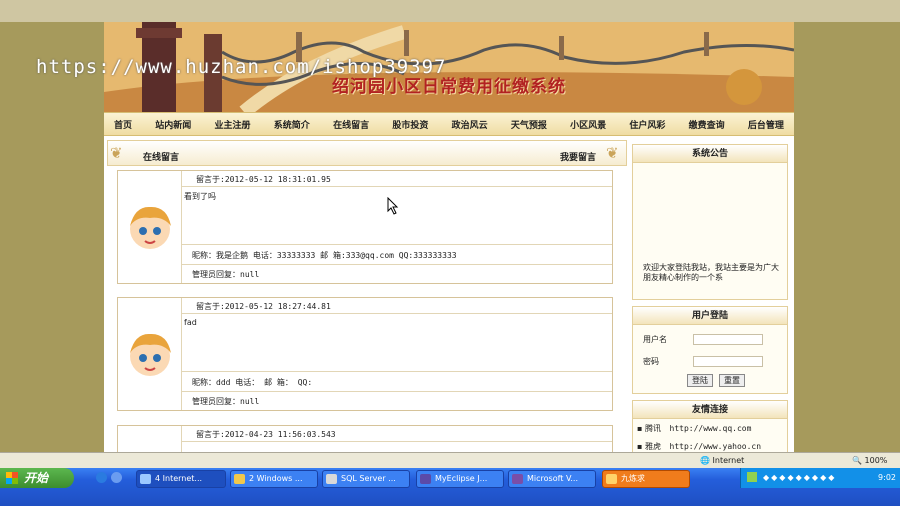 Image resolution: width=900 pixels, height=506 pixels. I want to click on message-time: 留言于:2012-05-12 18:31:01.95, so click(397, 179).